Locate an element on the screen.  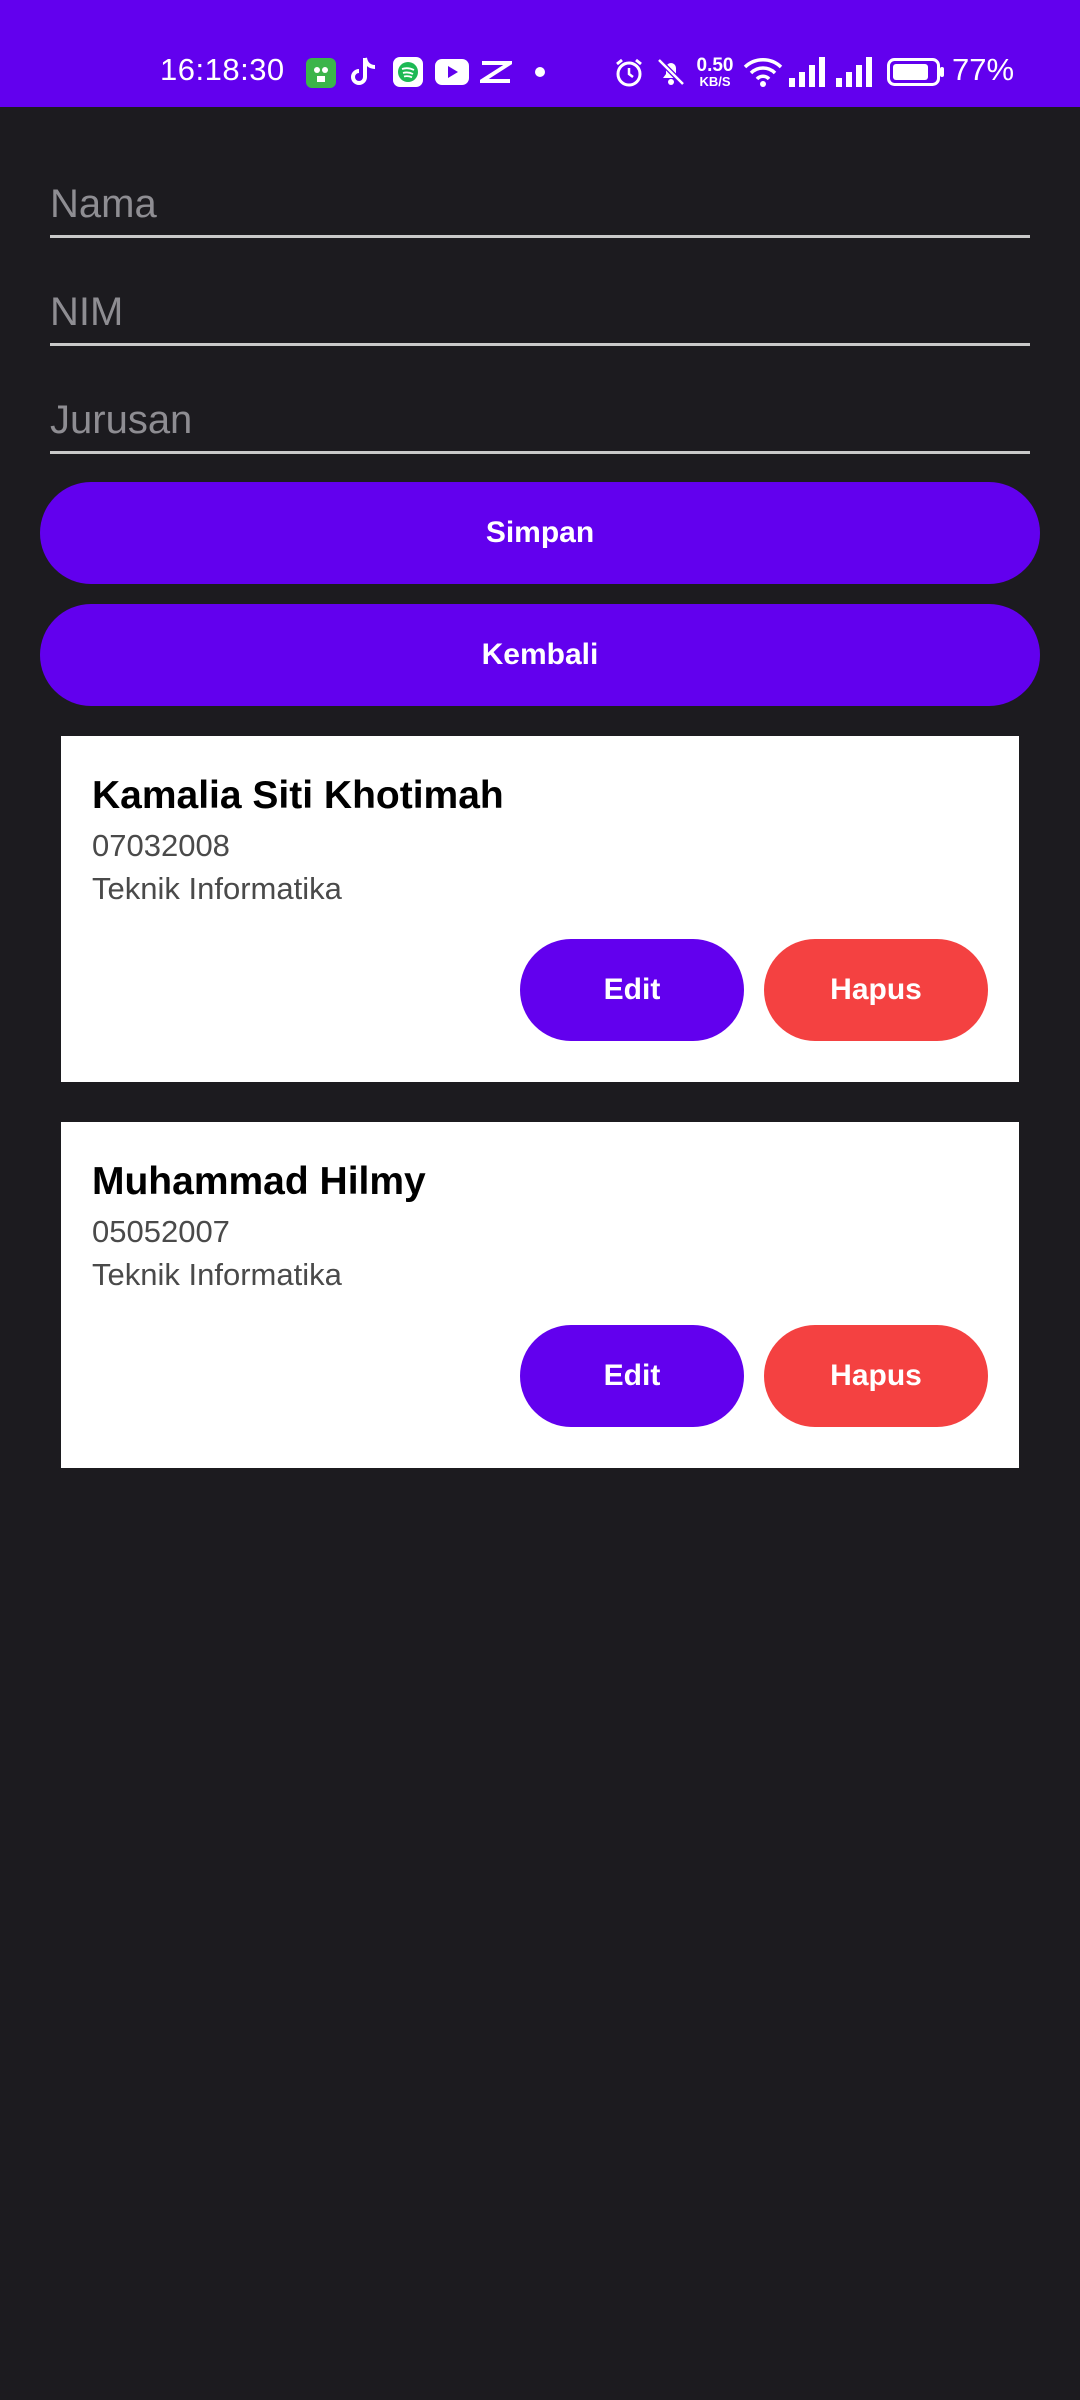
nama-input is located at coordinates (540, 204).